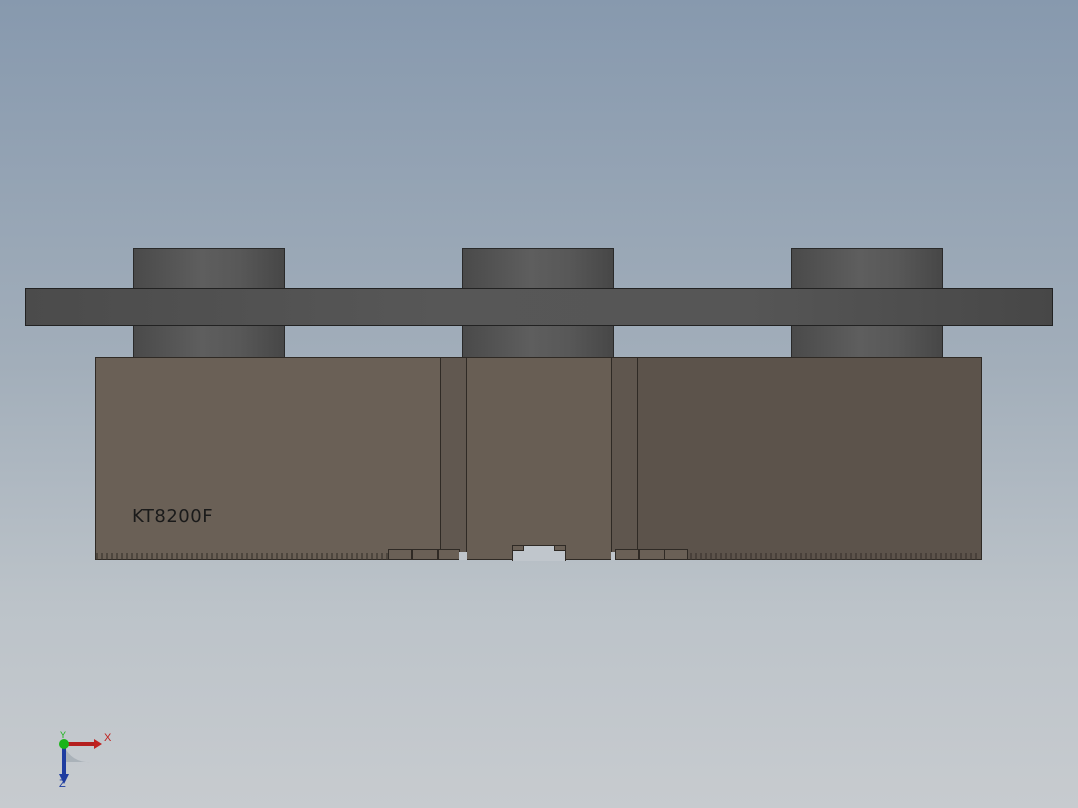 The image size is (1078, 808). What do you see at coordinates (560, 548) in the screenshot?
I see `center-notch-lip-right` at bounding box center [560, 548].